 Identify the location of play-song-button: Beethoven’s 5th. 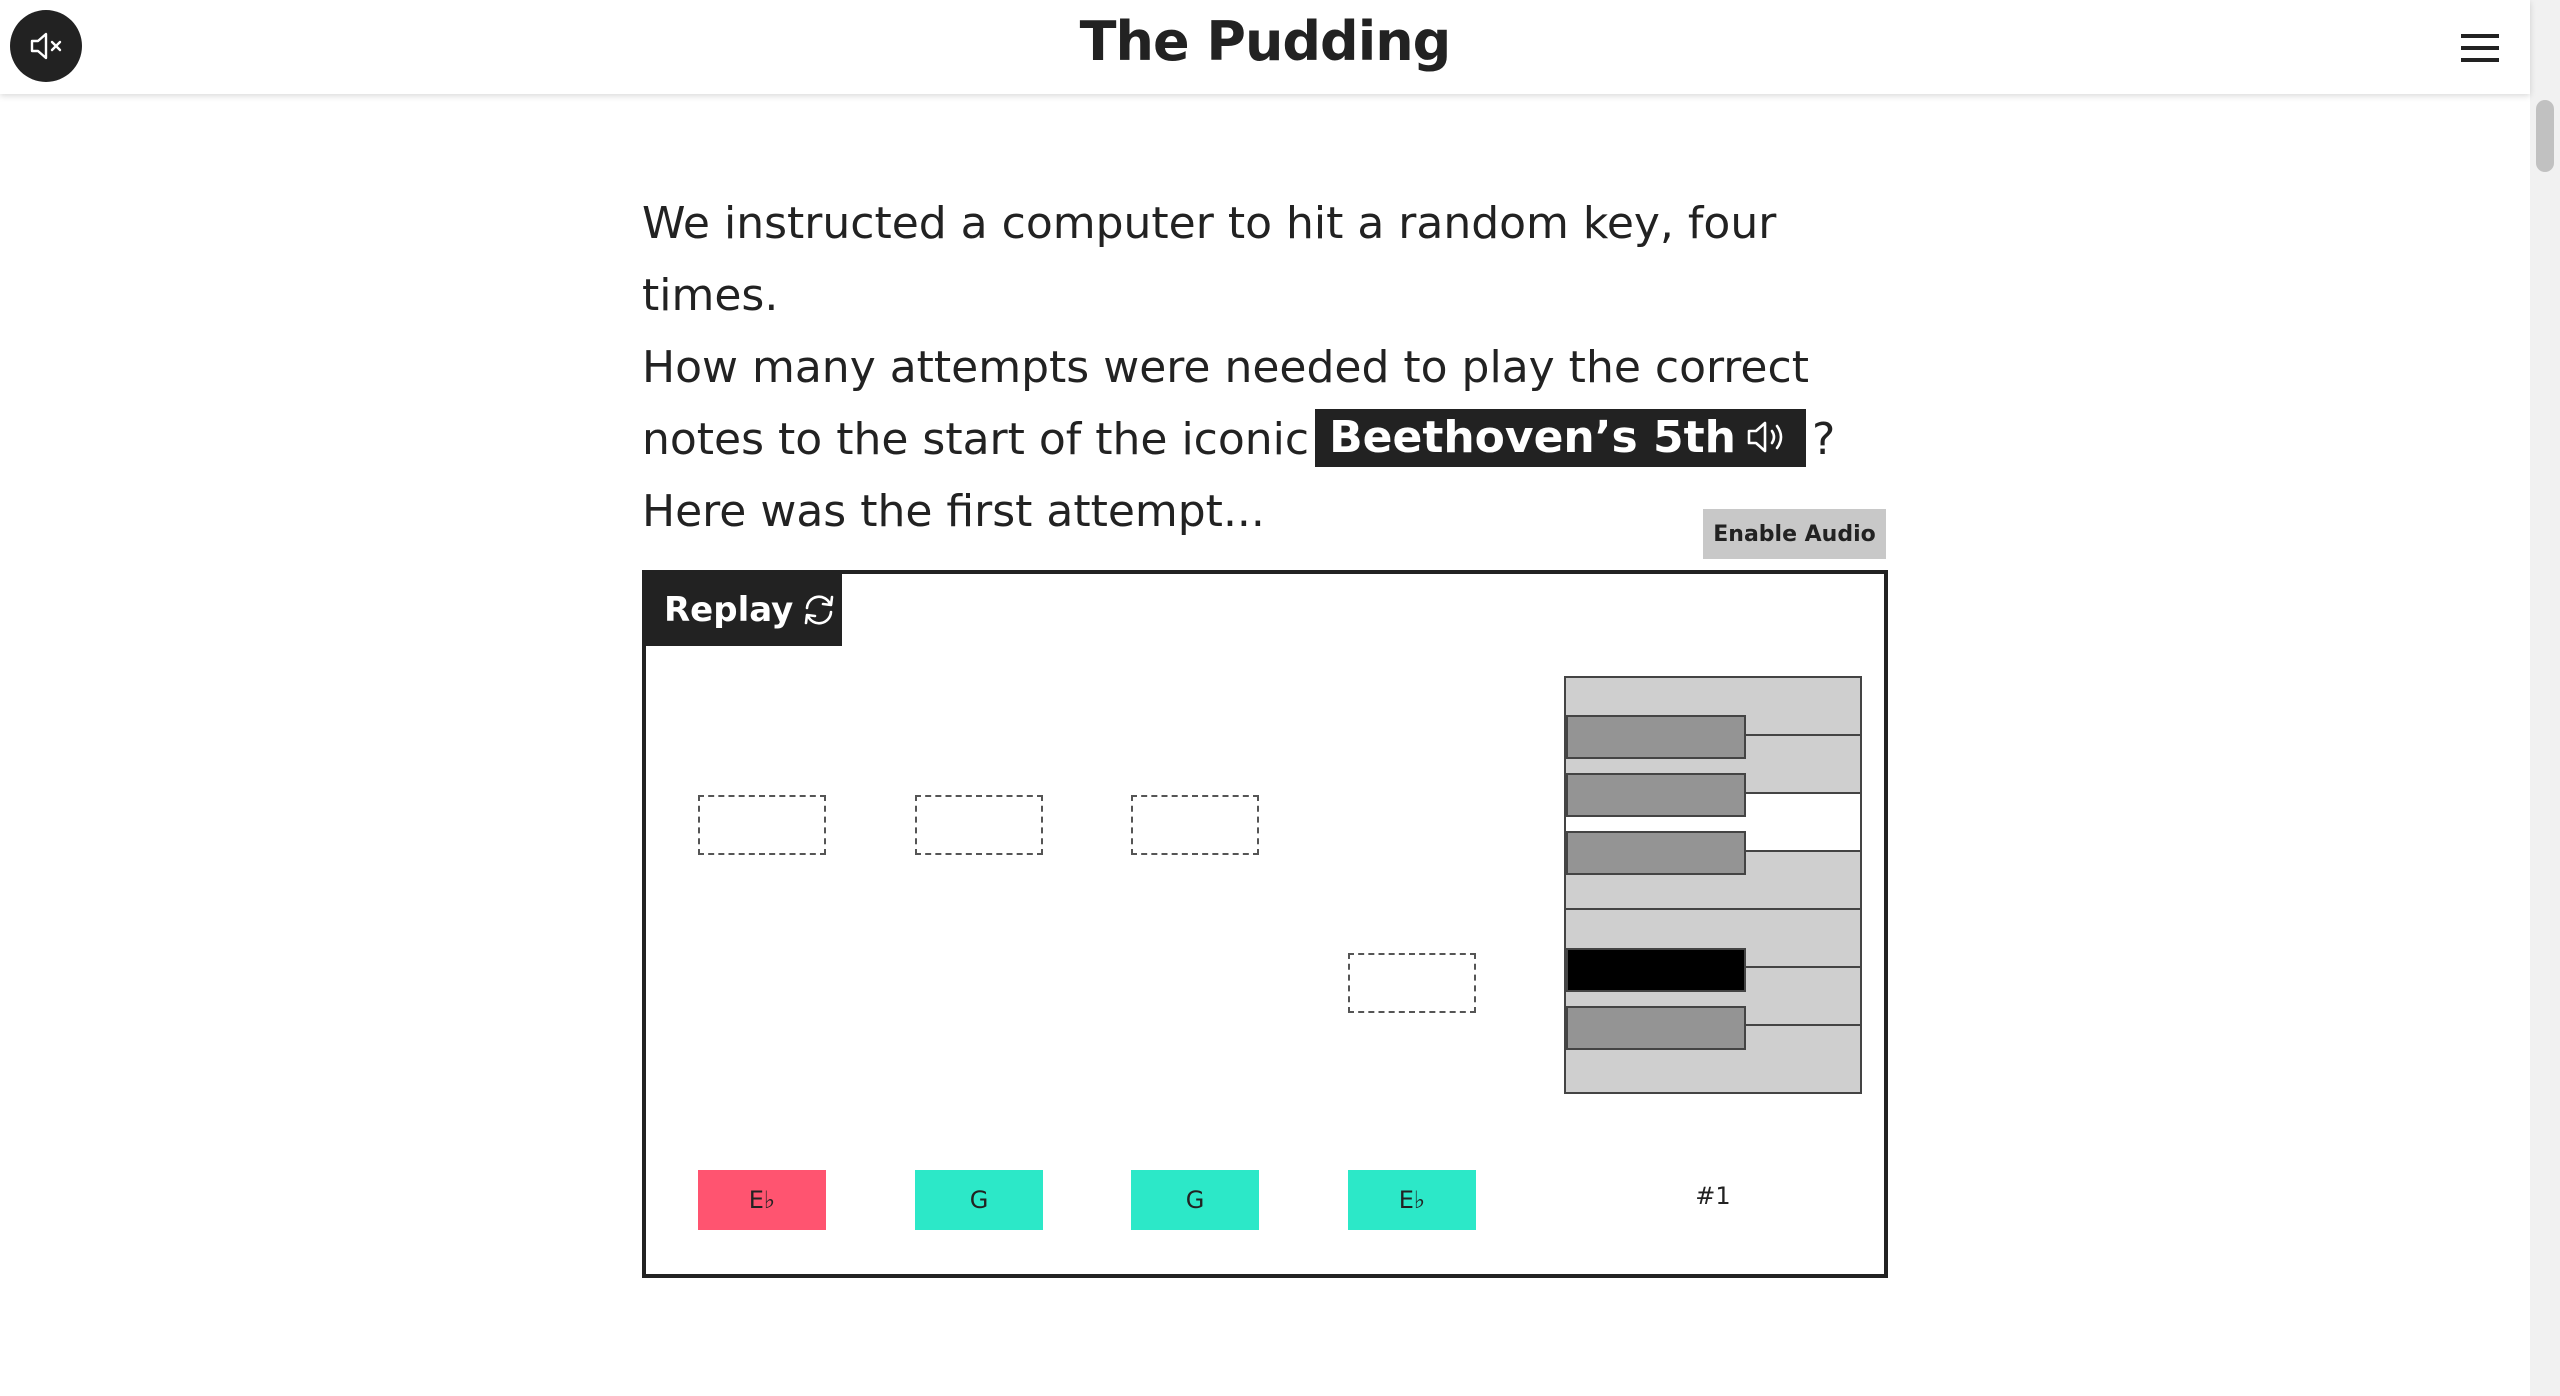
(1560, 438).